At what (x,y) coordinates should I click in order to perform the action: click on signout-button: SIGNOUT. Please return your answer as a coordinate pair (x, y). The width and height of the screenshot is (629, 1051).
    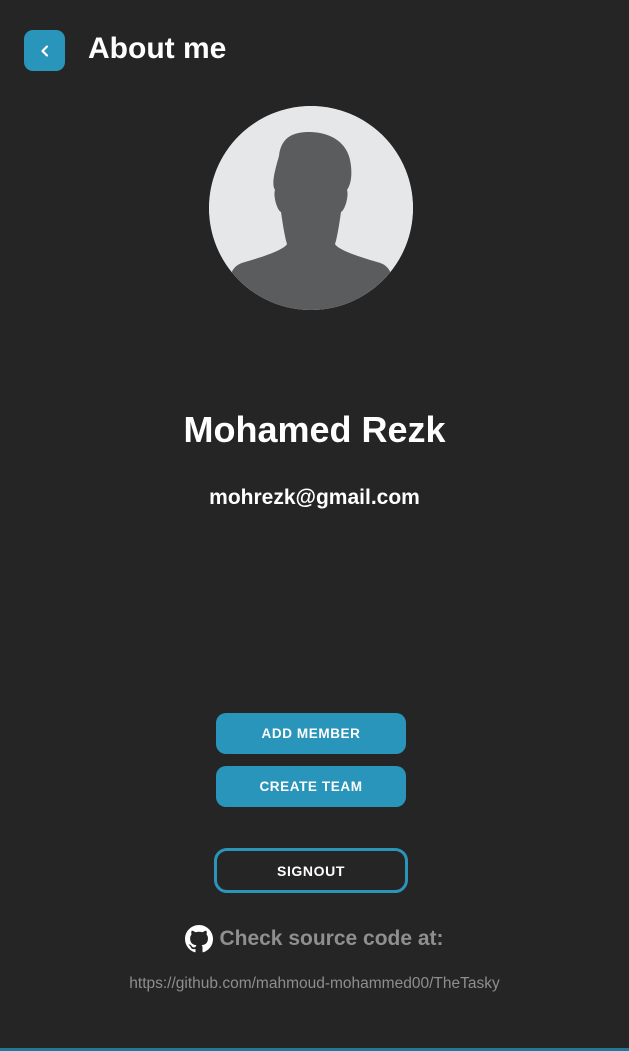
    Looking at the image, I should click on (311, 870).